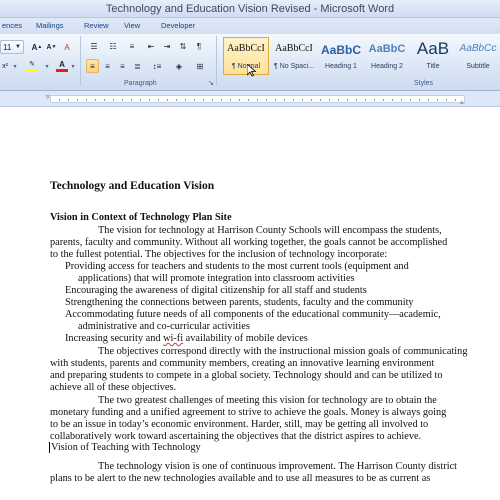 The width and height of the screenshot is (500, 500). What do you see at coordinates (15, 66) in the screenshot?
I see `text-effects-dropdown: ▾` at bounding box center [15, 66].